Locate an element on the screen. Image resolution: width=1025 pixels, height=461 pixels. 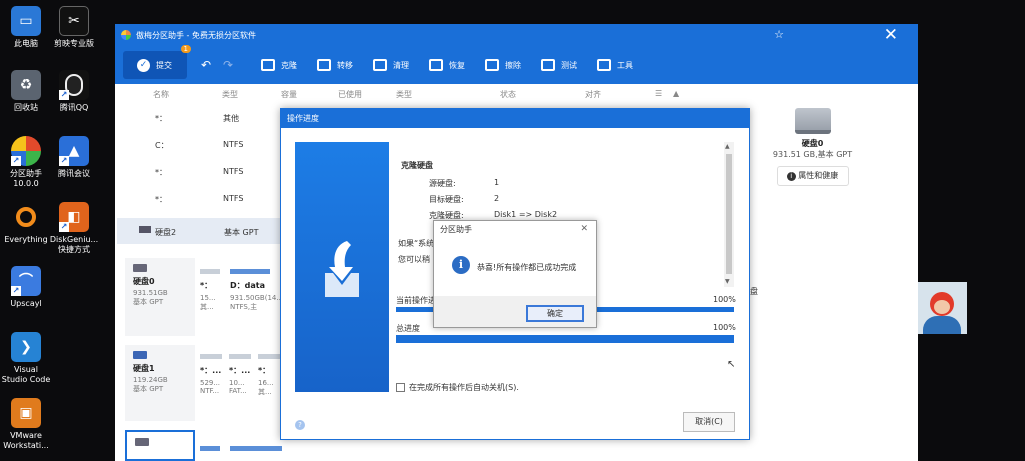
desktop-icon-vscode: ❯ Visual Studio Code is located at coordinates (26, 358).